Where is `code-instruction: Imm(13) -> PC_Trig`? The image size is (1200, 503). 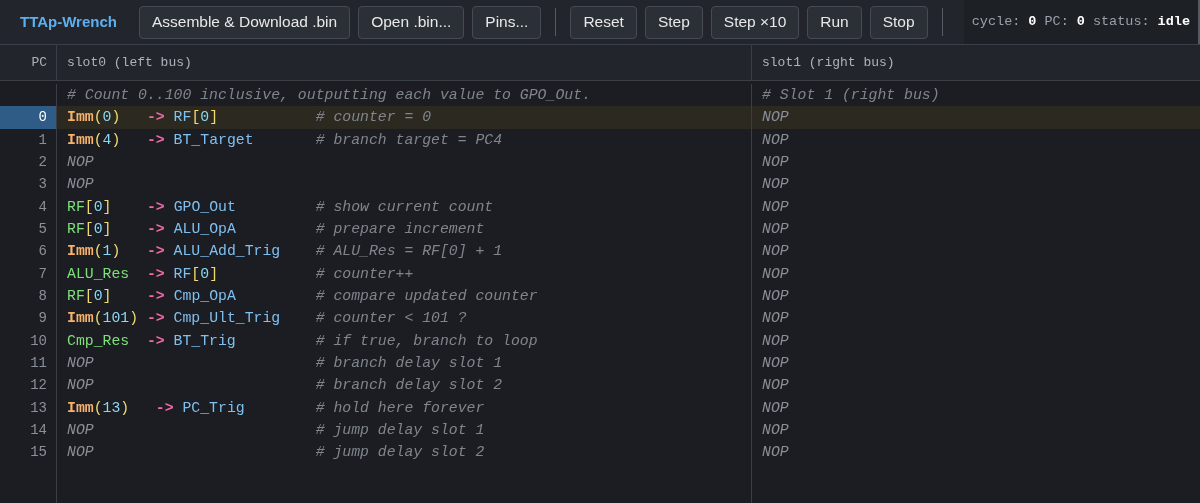 code-instruction: Imm(13) -> PC_Trig is located at coordinates (156, 408).